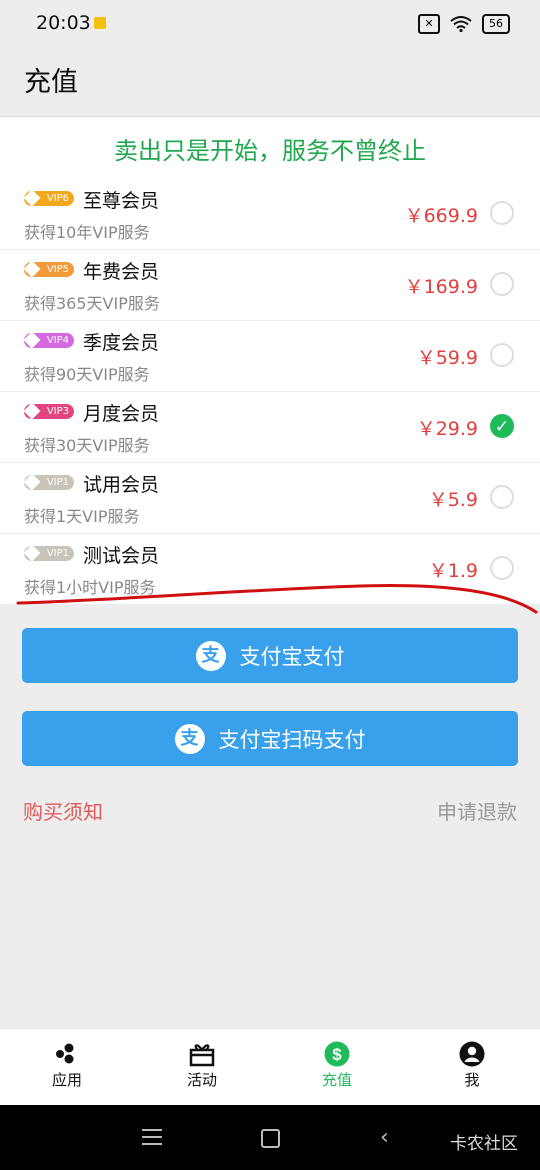 This screenshot has height=1170, width=540. I want to click on back-icon: ‹, so click(384, 1137).